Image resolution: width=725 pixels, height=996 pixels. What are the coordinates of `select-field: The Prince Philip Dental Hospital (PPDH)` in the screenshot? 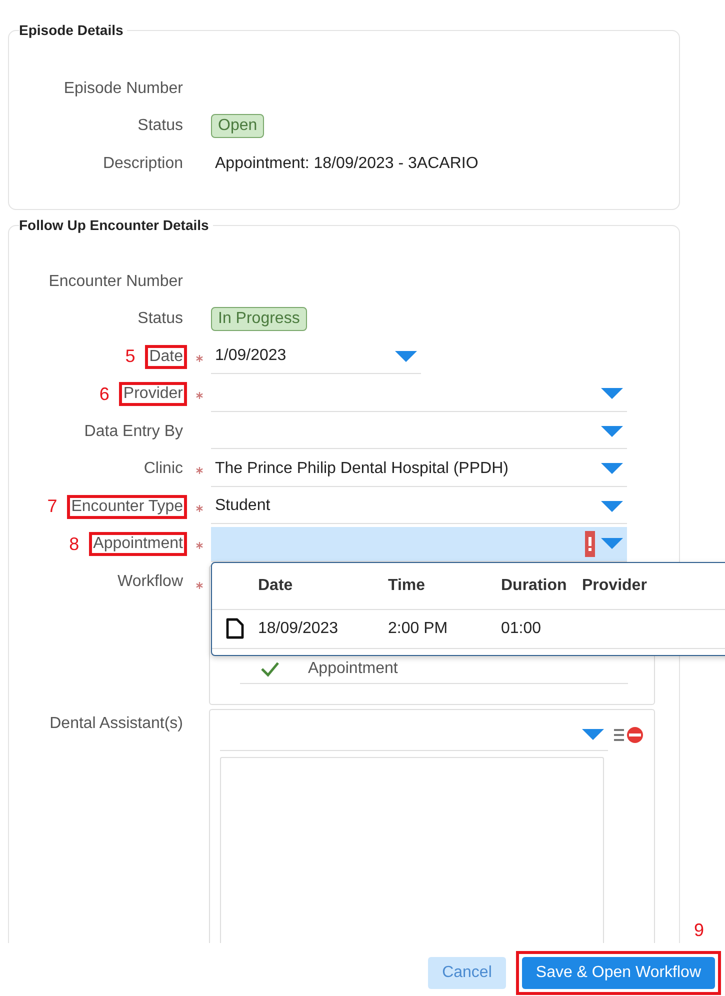 It's located at (419, 469).